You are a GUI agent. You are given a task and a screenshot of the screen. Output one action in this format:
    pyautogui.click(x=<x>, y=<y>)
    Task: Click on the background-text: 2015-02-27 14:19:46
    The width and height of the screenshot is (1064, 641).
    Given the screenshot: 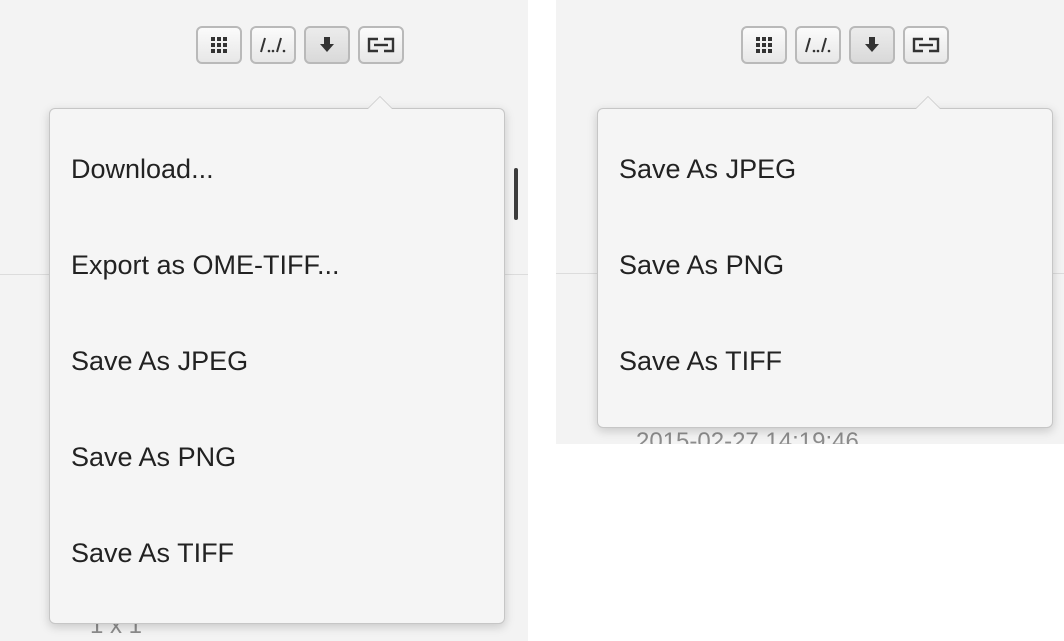 What is the action you would take?
    pyautogui.click(x=747, y=436)
    